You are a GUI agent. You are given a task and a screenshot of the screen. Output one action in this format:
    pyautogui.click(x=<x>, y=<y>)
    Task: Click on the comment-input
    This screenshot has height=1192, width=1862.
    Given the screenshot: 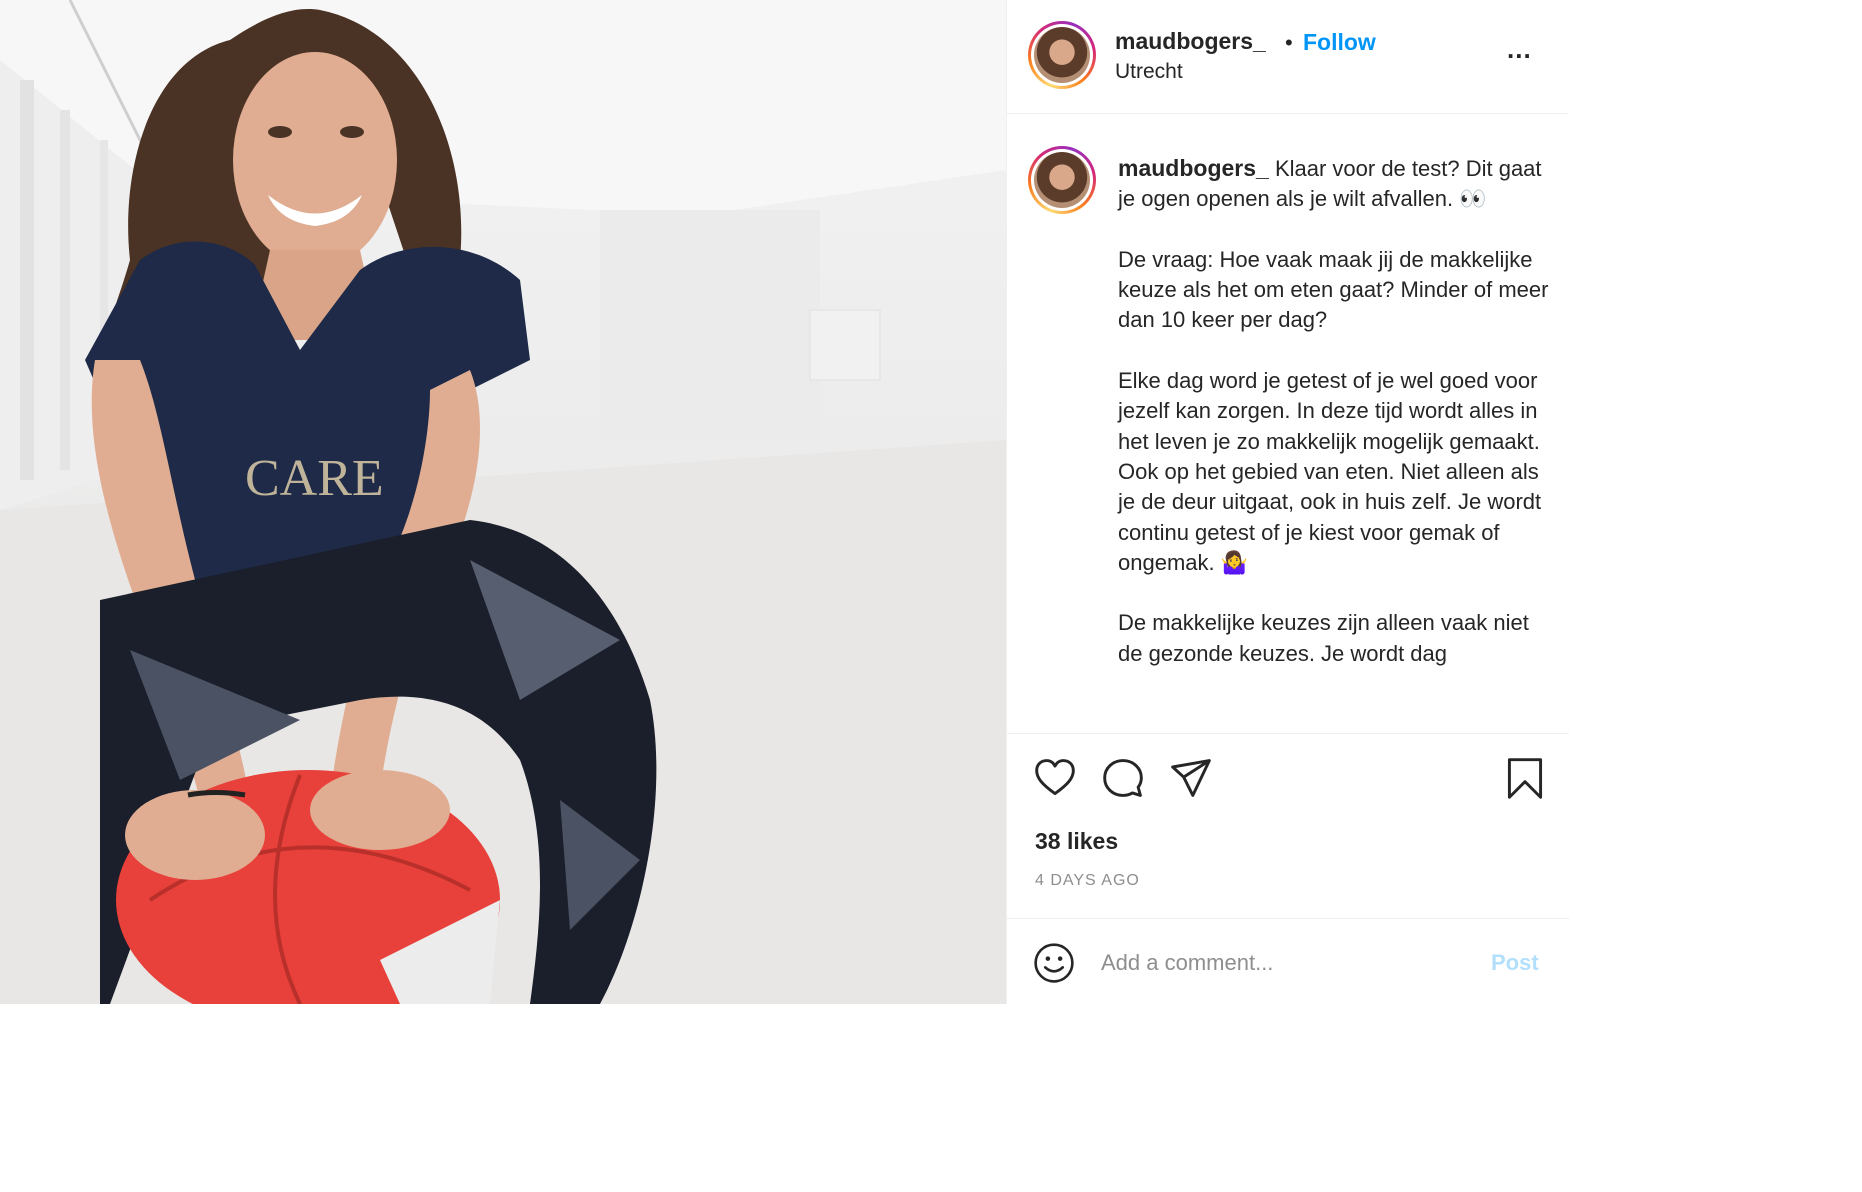 What is the action you would take?
    pyautogui.click(x=1286, y=963)
    